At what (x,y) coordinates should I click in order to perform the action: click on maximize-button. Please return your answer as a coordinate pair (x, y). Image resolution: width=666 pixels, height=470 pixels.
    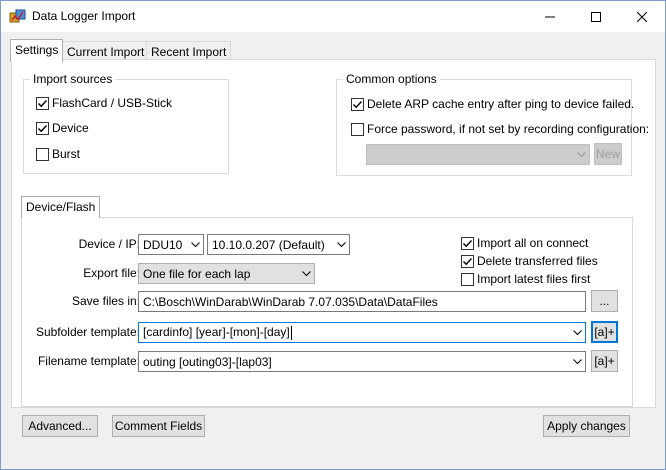
    Looking at the image, I should click on (596, 16).